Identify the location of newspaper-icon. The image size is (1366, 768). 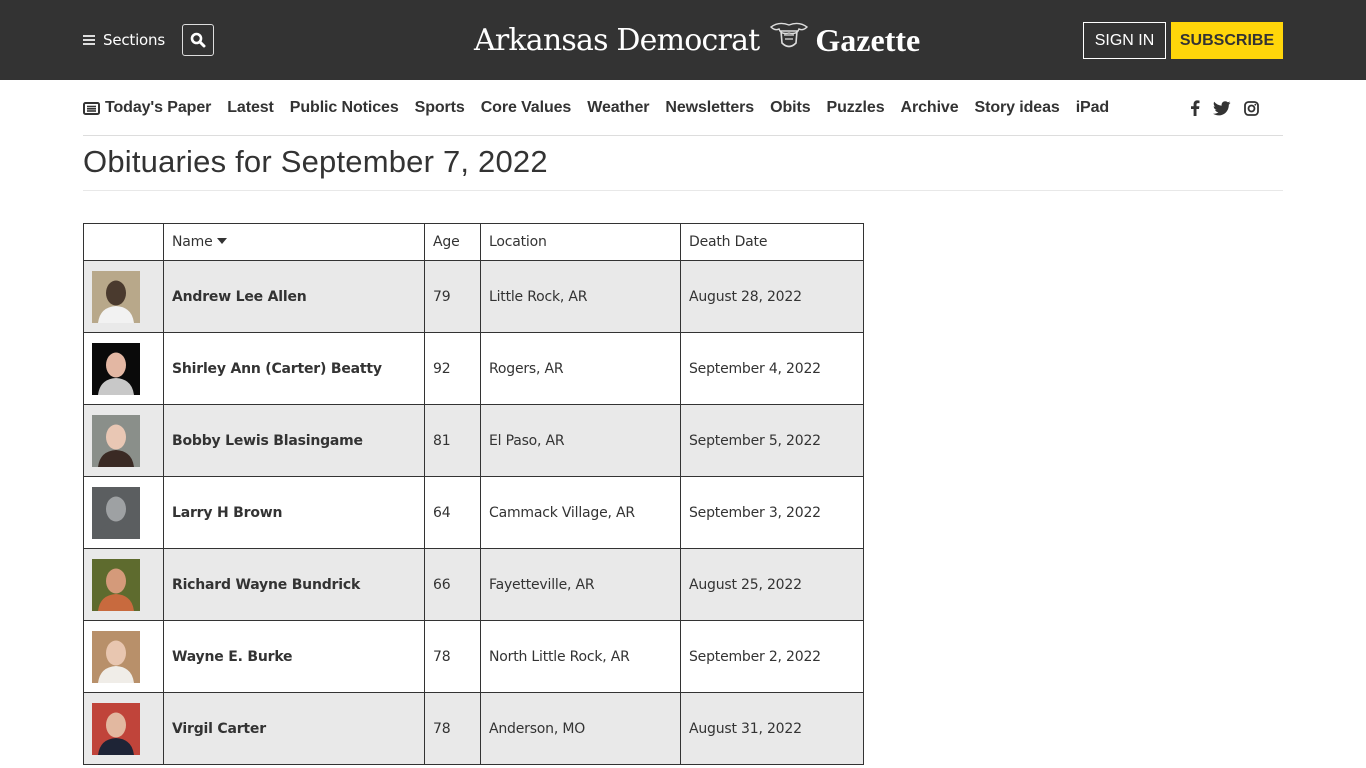
(91, 108).